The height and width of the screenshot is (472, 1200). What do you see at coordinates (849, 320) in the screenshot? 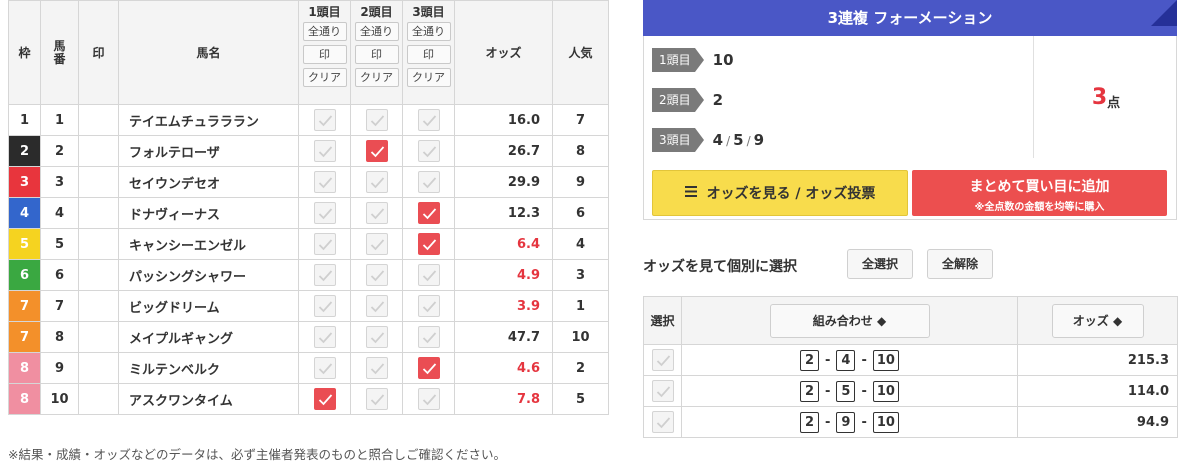
I see `sort-combination-button: 組み合わせ ◆` at bounding box center [849, 320].